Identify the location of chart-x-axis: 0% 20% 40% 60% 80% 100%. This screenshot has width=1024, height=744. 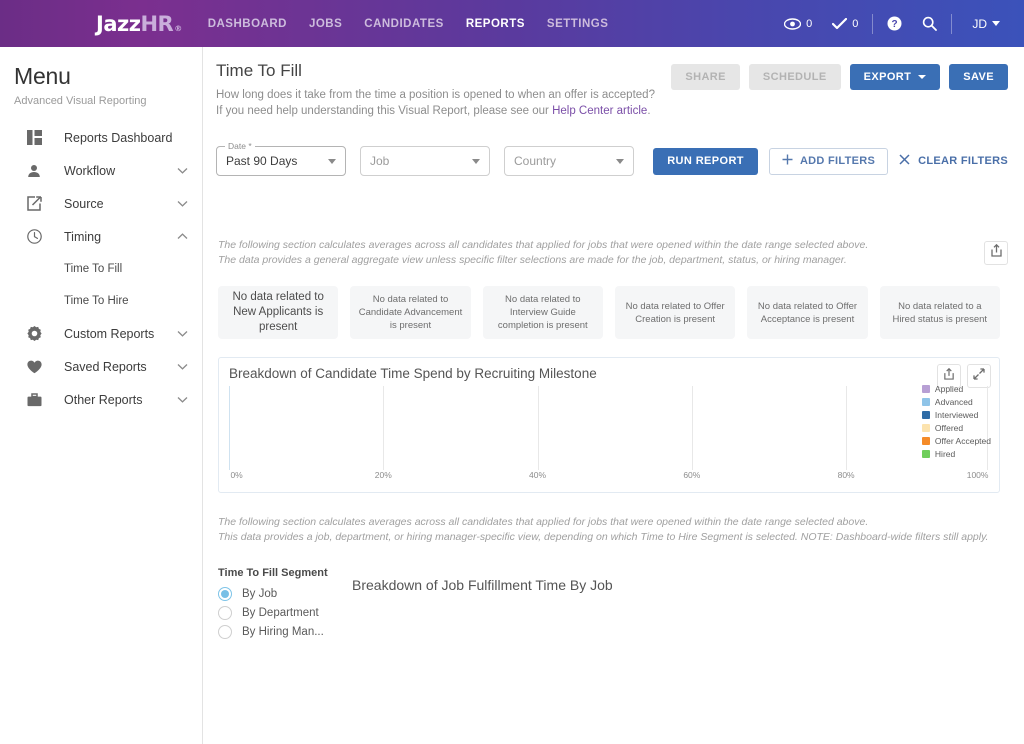
(609, 477).